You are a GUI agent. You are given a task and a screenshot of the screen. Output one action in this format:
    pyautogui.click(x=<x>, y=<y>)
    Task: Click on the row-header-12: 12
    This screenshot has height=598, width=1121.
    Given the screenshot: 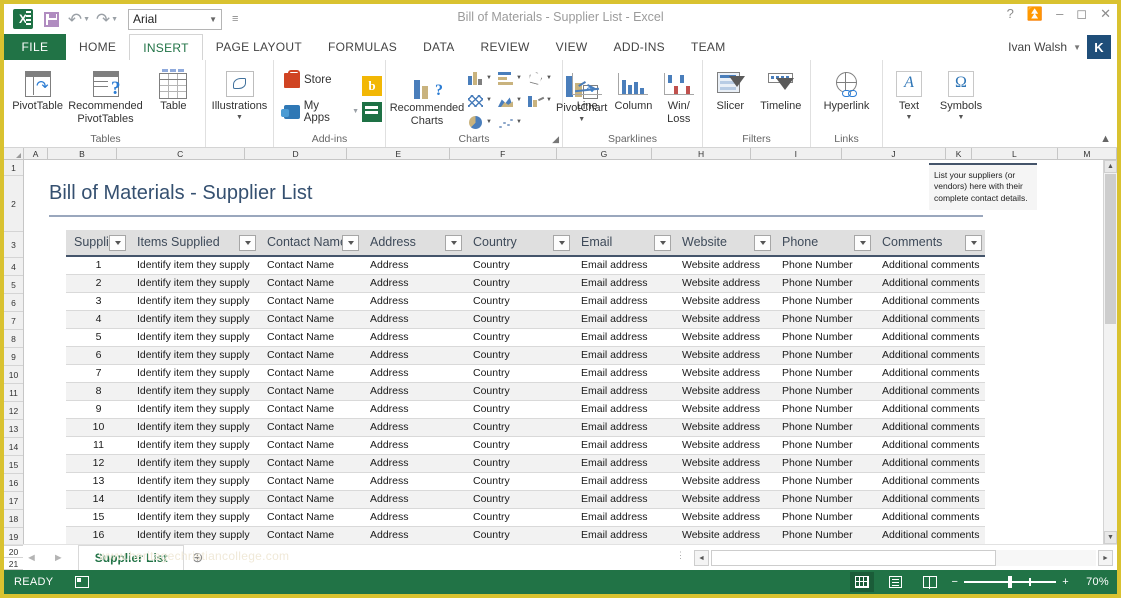 What is the action you would take?
    pyautogui.click(x=13, y=411)
    